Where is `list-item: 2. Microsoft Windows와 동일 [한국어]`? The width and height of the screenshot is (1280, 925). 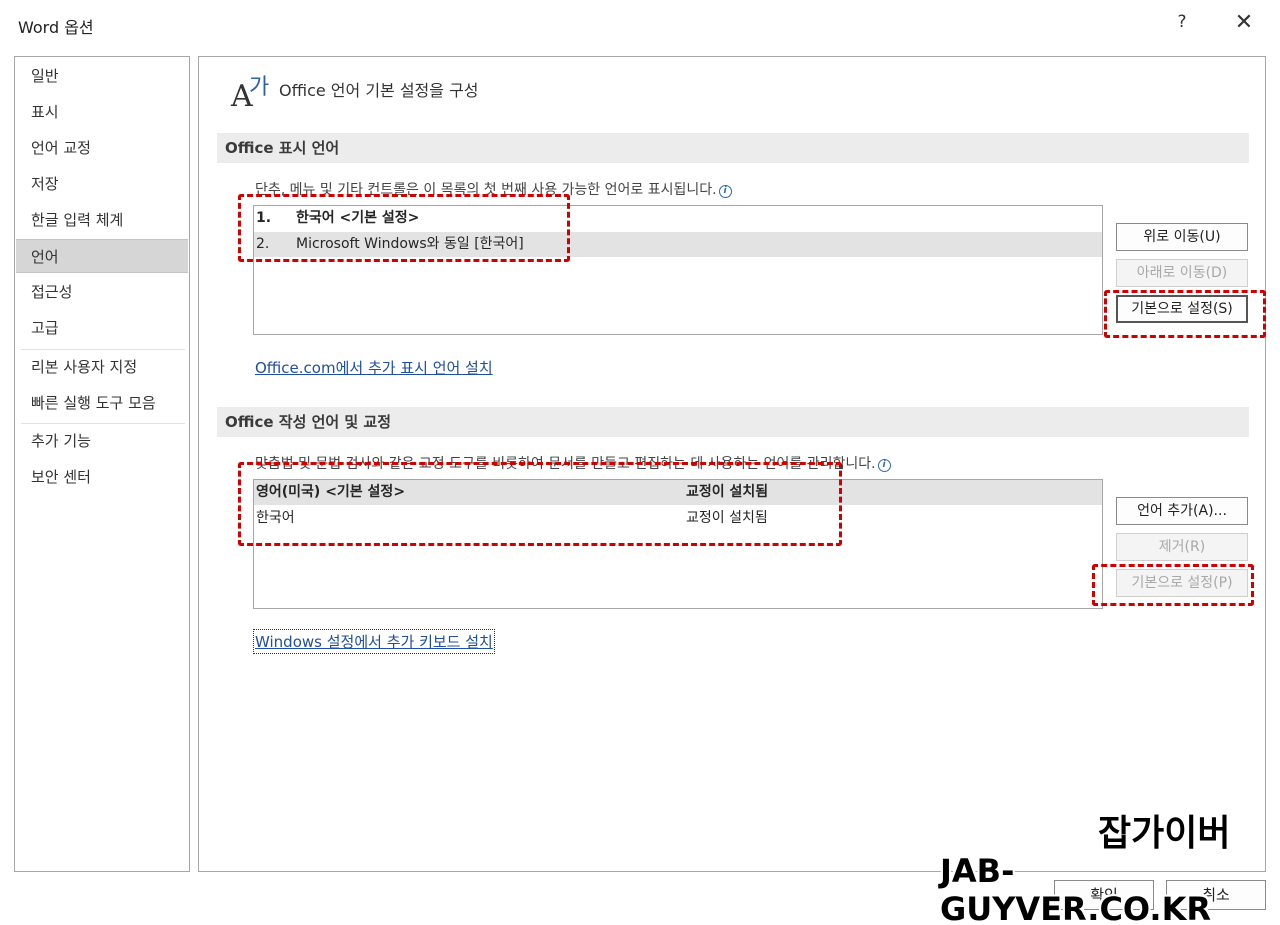 list-item: 2. Microsoft Windows와 동일 [한국어] is located at coordinates (678, 244).